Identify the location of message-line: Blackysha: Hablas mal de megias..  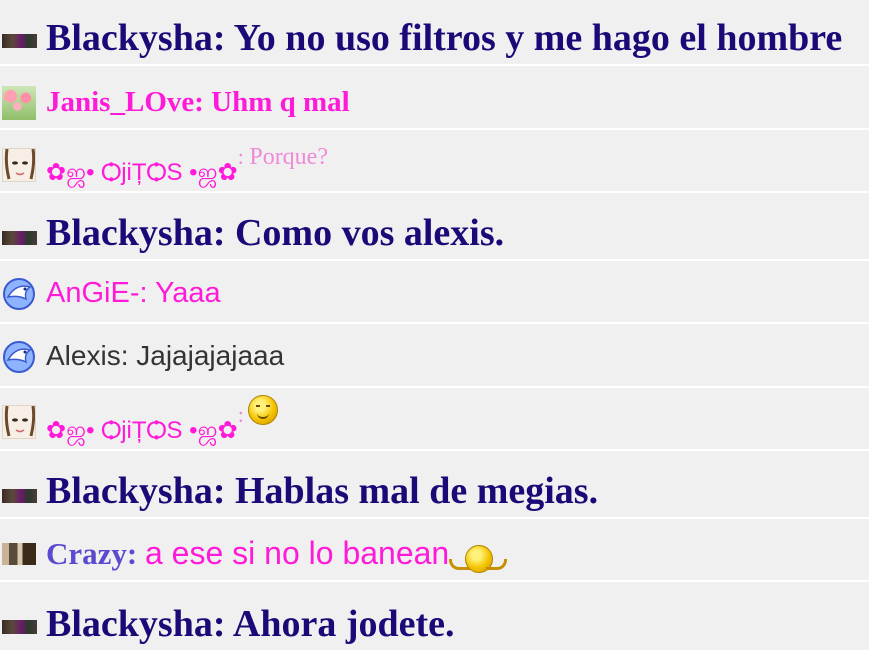
(322, 491).